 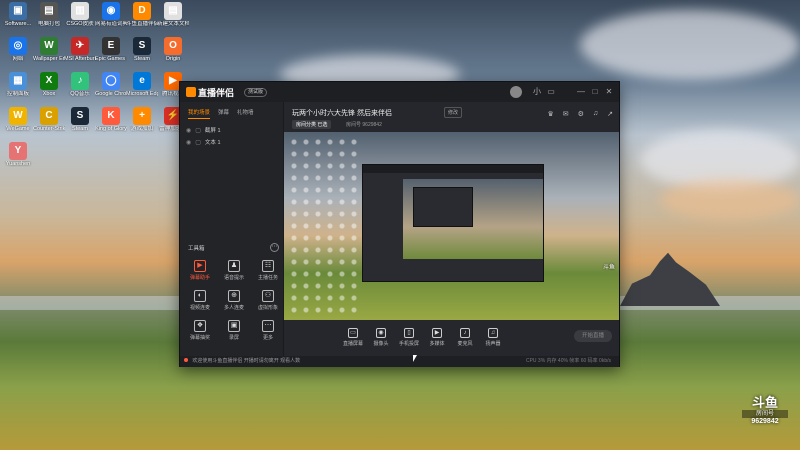 I want to click on desktop-icon: ♪ QQ音乐, so click(x=80, y=84).